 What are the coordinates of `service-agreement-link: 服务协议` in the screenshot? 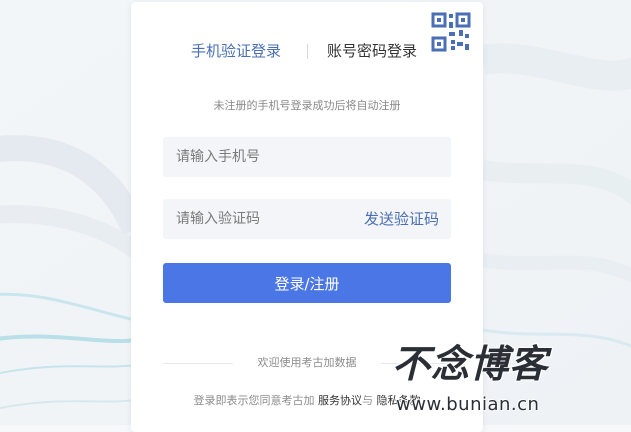 It's located at (340, 400).